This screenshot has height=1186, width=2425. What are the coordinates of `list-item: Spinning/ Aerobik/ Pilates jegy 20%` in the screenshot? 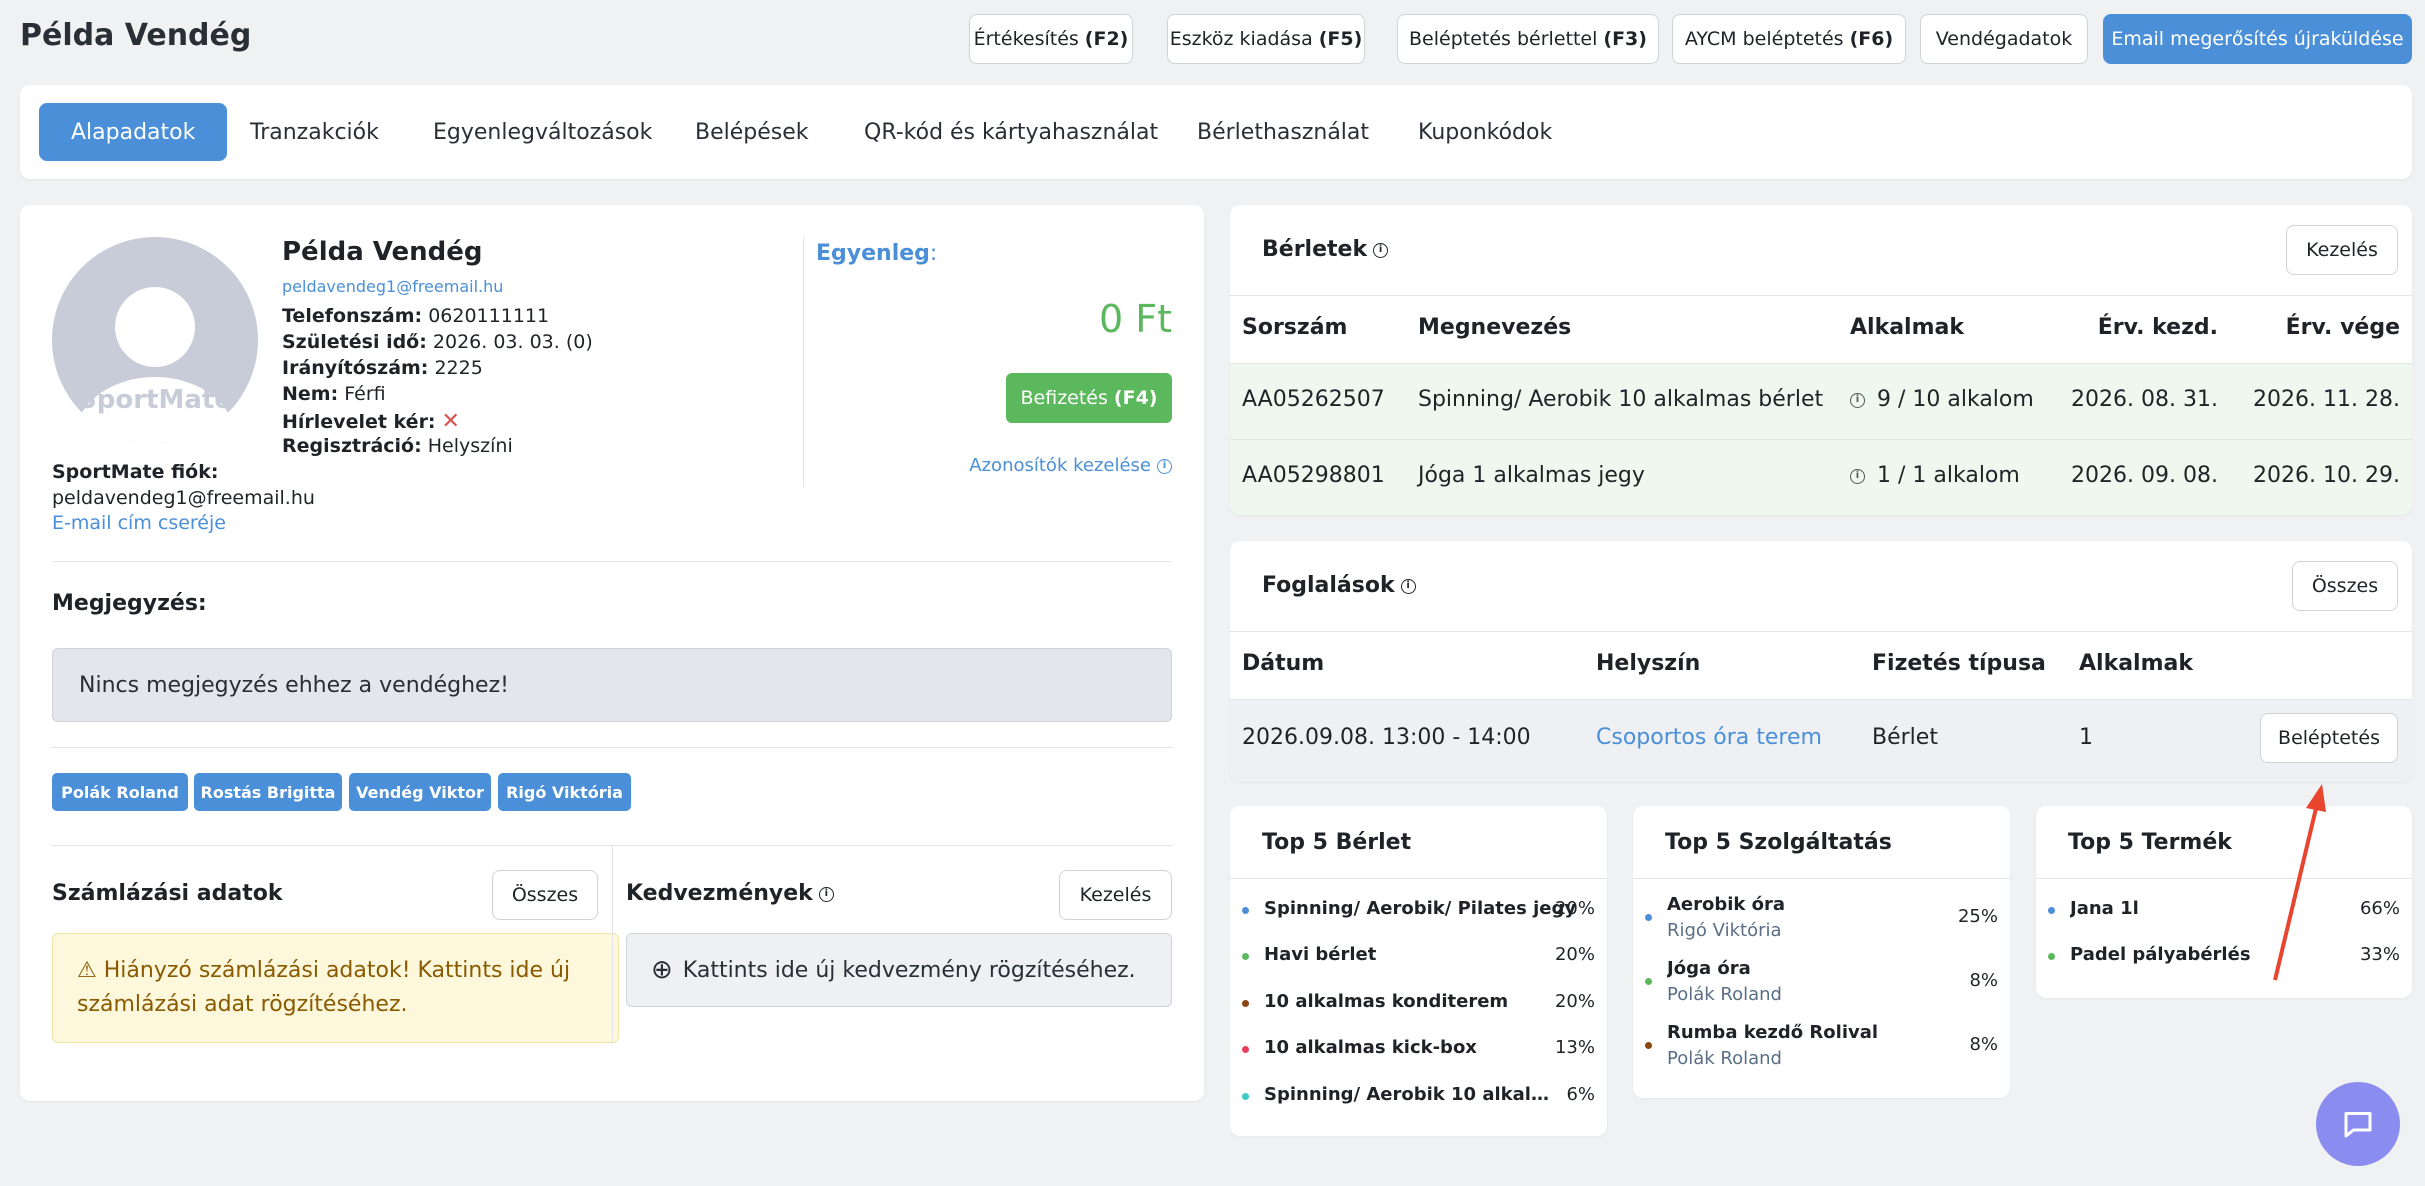 It's located at (1418, 911).